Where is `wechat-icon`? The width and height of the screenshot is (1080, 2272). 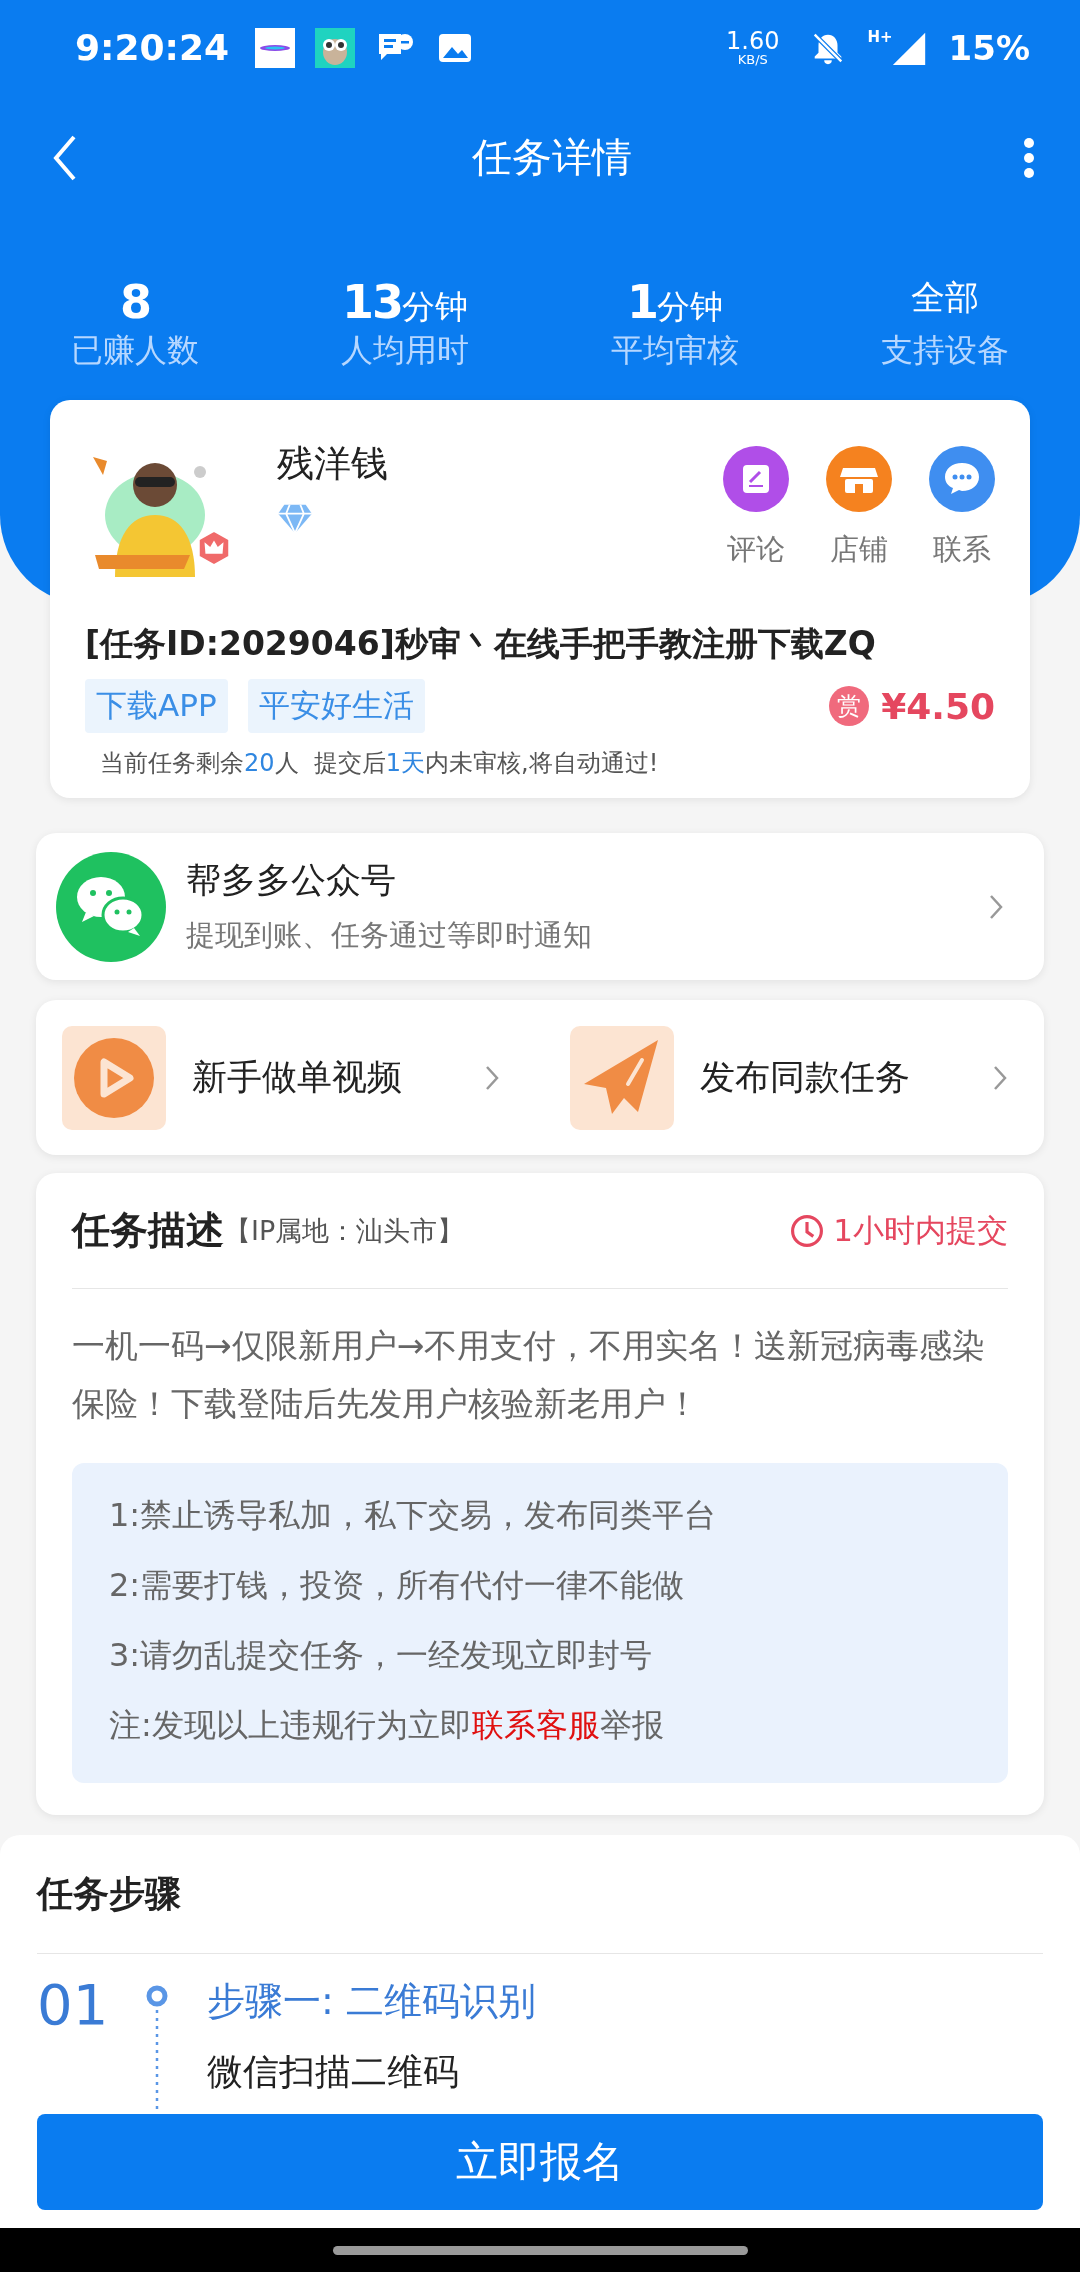
wechat-icon is located at coordinates (111, 906).